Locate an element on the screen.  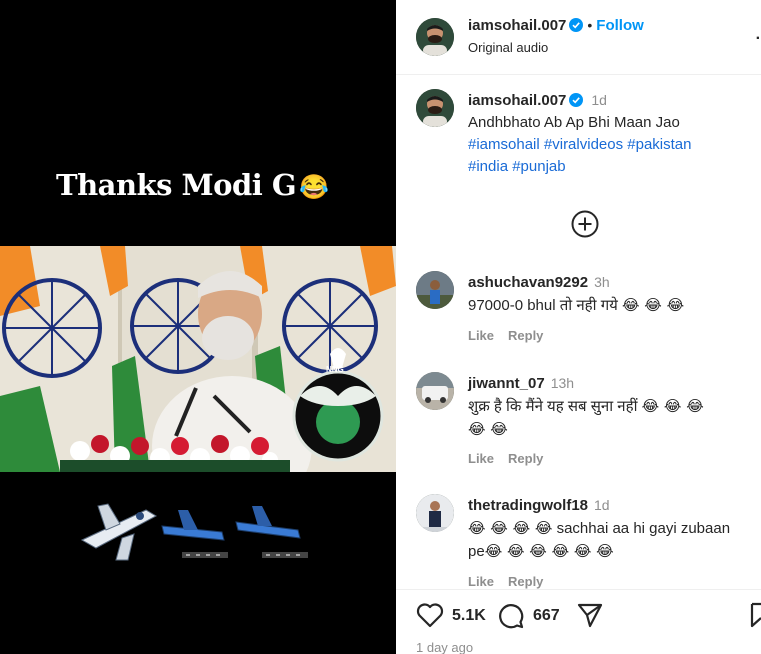
comments-count: 667 is located at coordinates (546, 616).